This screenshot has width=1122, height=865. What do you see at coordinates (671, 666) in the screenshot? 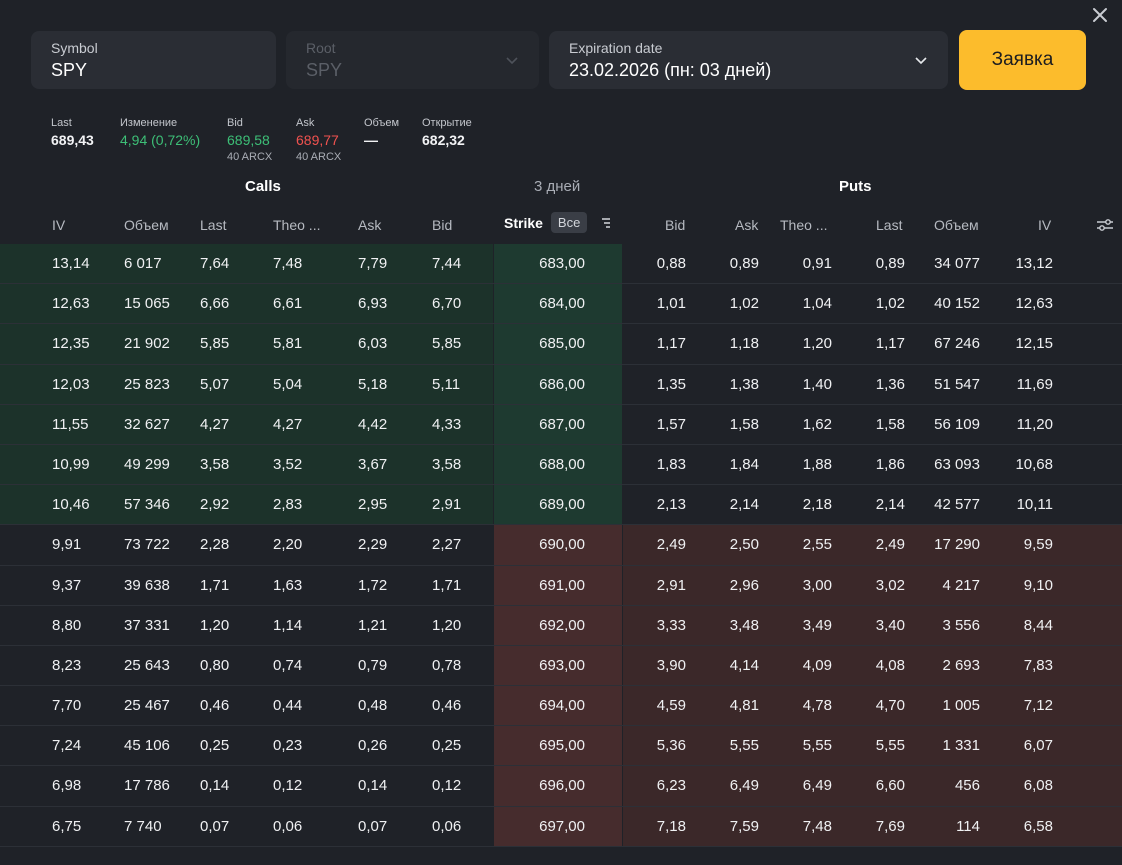
I see `put-bid-cell: 3,90` at bounding box center [671, 666].